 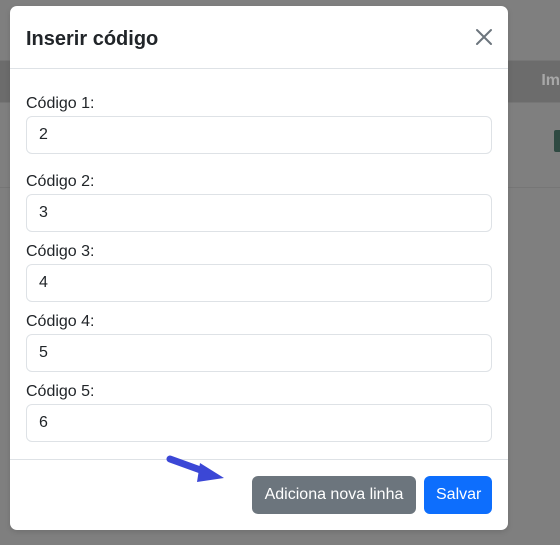 I want to click on save-button: Salvar, so click(x=458, y=495).